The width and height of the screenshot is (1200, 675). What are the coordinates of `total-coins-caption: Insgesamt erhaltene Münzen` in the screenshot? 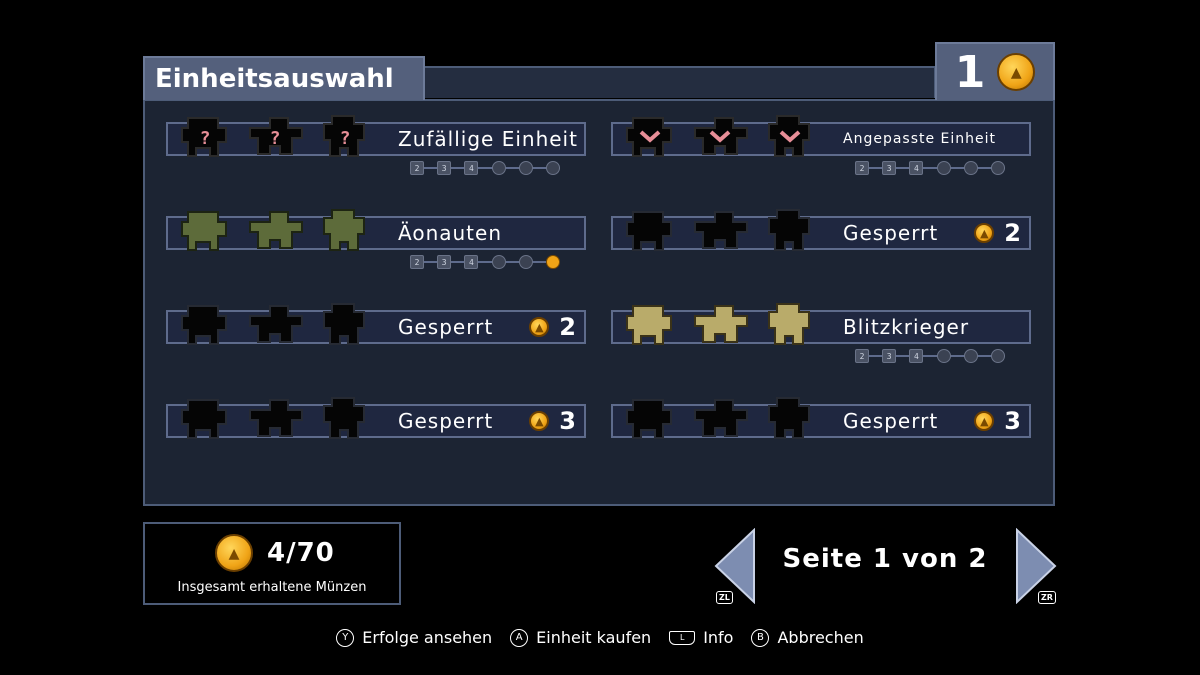 It's located at (272, 587).